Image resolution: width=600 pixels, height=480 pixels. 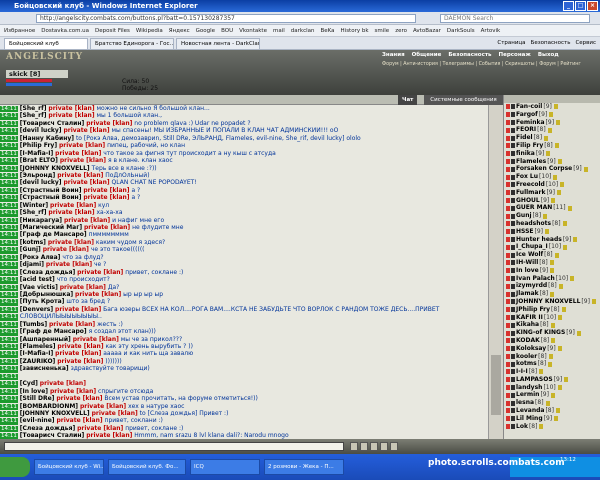 I want to click on taskbar-item-icq: ICQ, so click(x=225, y=467).